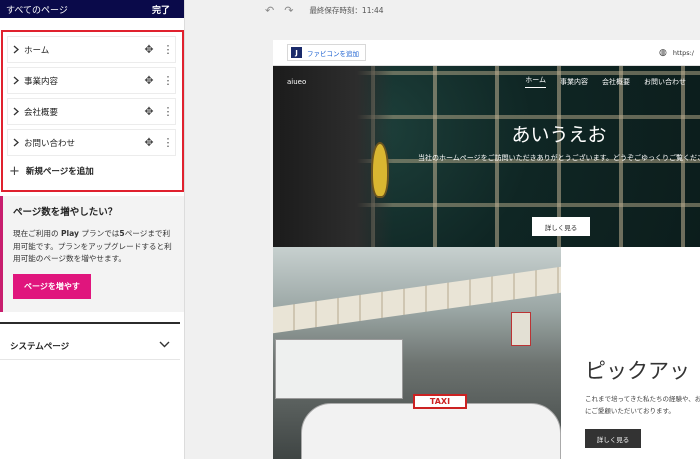 The width and height of the screenshot is (700, 459). What do you see at coordinates (296, 52) in the screenshot?
I see `favicon-icon: J` at bounding box center [296, 52].